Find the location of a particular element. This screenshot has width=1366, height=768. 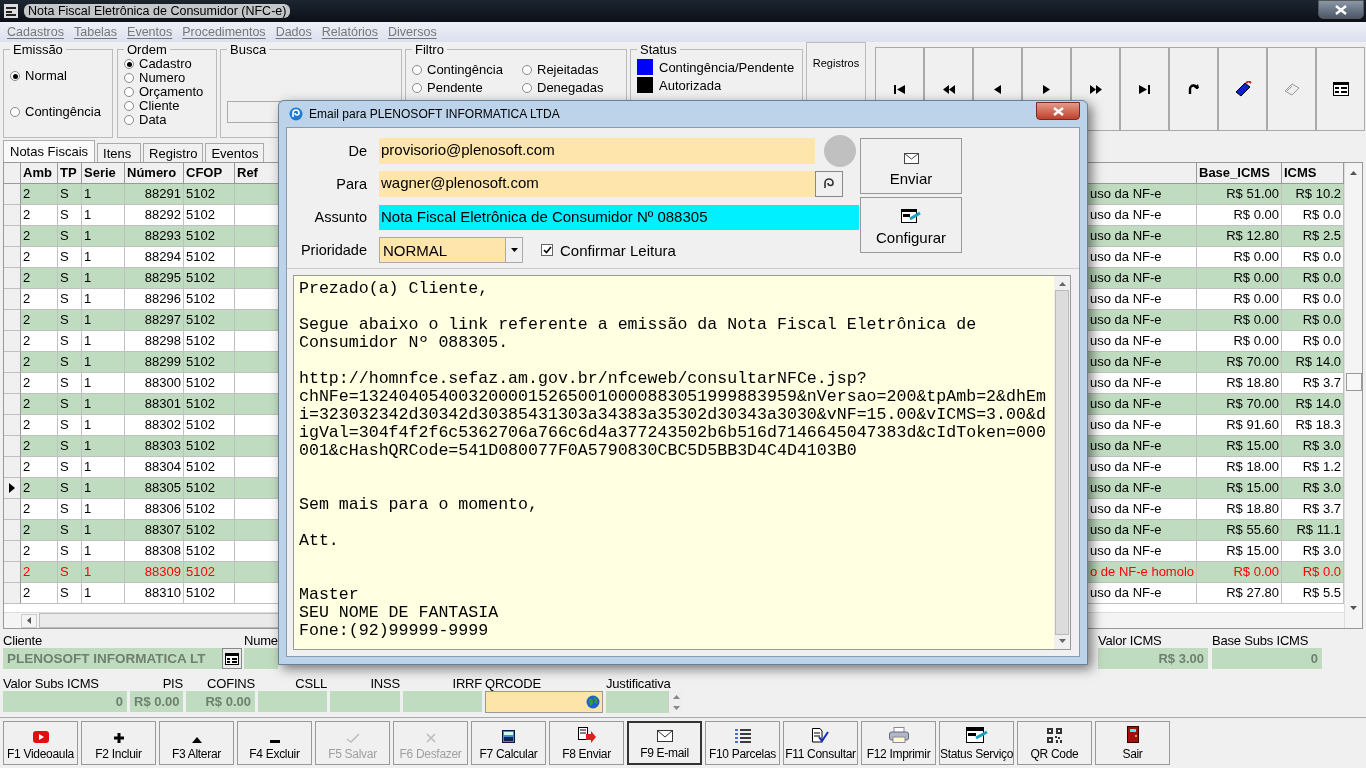

field-label: De is located at coordinates (357, 151).